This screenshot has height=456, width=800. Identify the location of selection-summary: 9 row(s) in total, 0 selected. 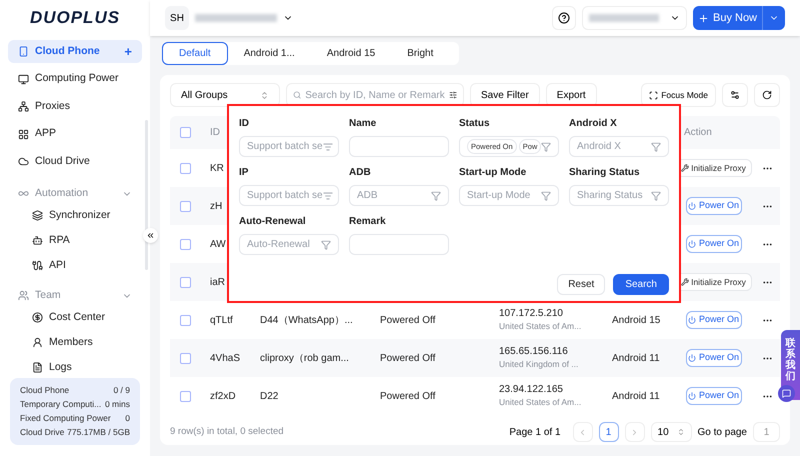
(227, 431).